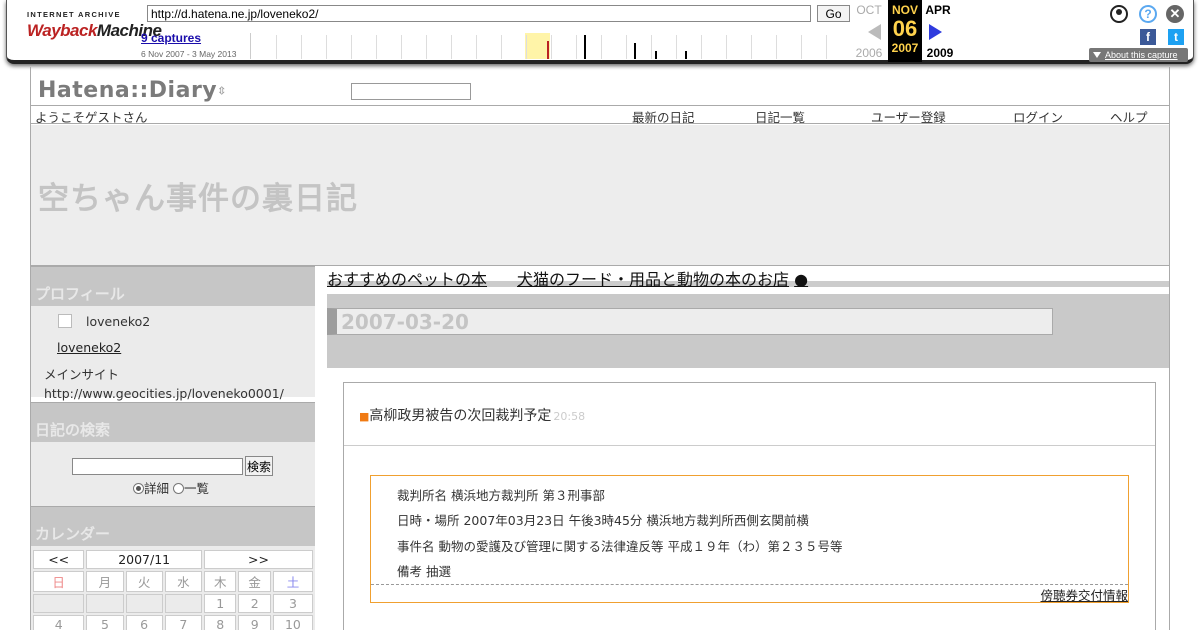 The width and height of the screenshot is (1200, 630). I want to click on calendar-day: 6, so click(144, 622).